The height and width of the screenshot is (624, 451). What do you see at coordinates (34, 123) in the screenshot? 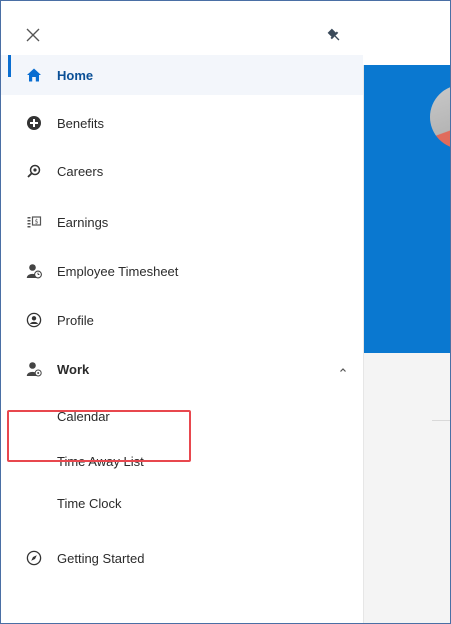
I see `plus-circle-icon` at bounding box center [34, 123].